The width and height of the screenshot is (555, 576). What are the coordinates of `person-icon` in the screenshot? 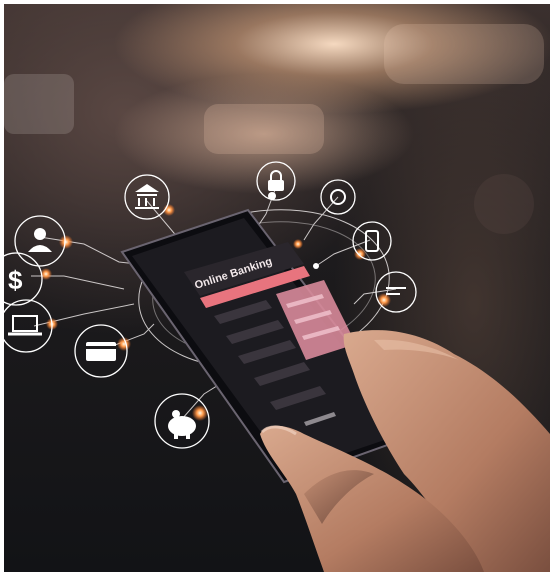 It's located at (40, 241).